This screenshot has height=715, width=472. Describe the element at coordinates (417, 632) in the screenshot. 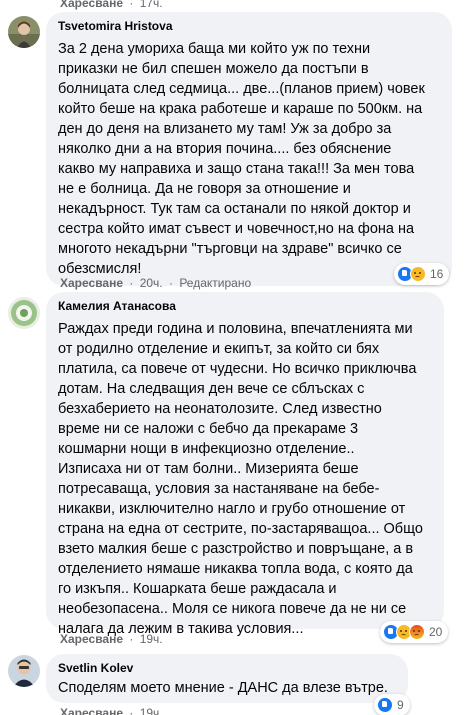

I see `angry-reaction-icon` at that location.